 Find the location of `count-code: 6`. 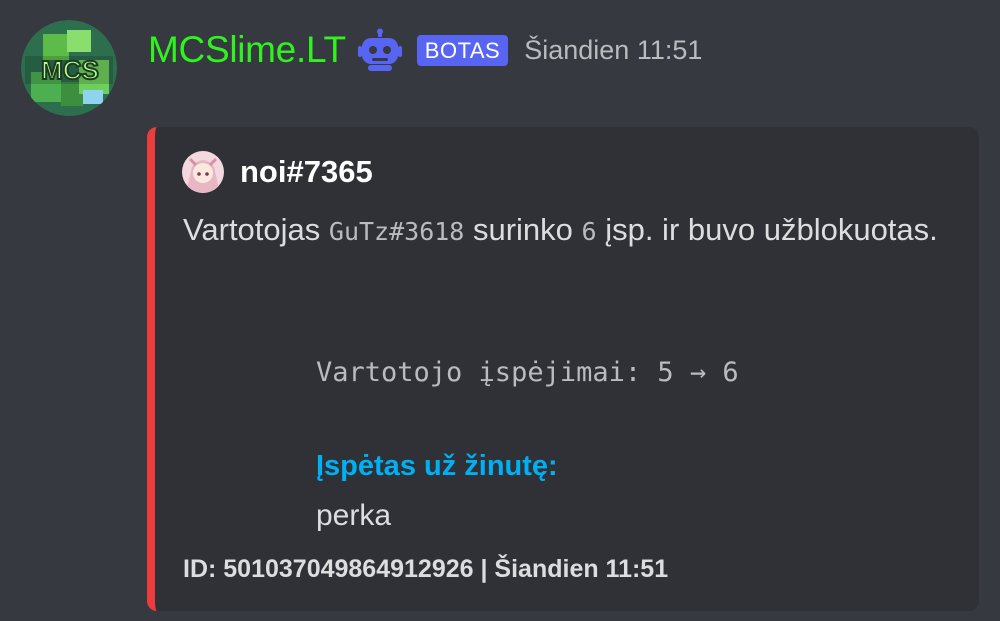

count-code: 6 is located at coordinates (589, 231).